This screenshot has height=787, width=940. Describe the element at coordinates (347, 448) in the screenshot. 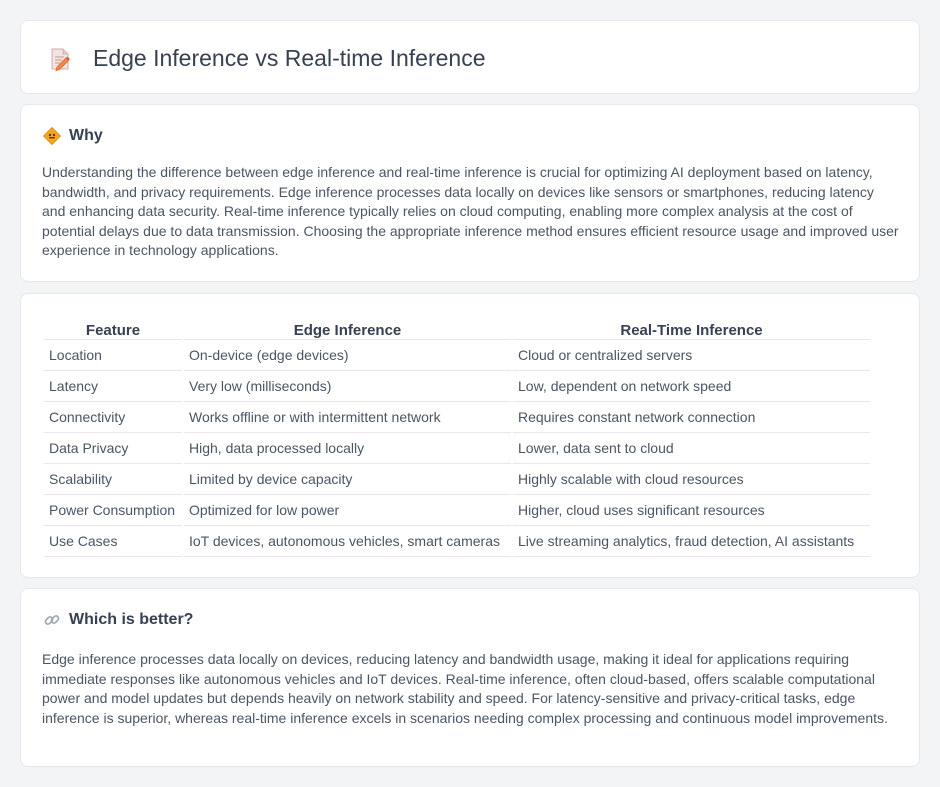

I see `cell-edge: High, data processed locally` at that location.